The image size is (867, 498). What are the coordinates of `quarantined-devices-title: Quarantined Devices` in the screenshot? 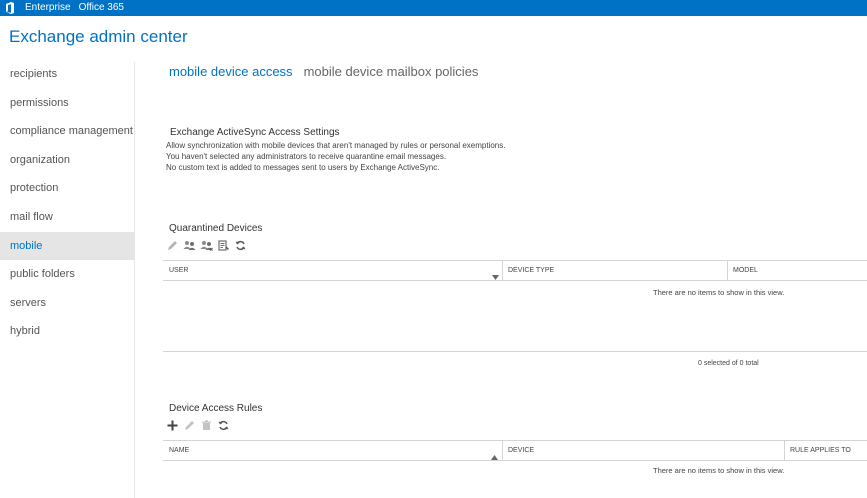 It's located at (216, 228).